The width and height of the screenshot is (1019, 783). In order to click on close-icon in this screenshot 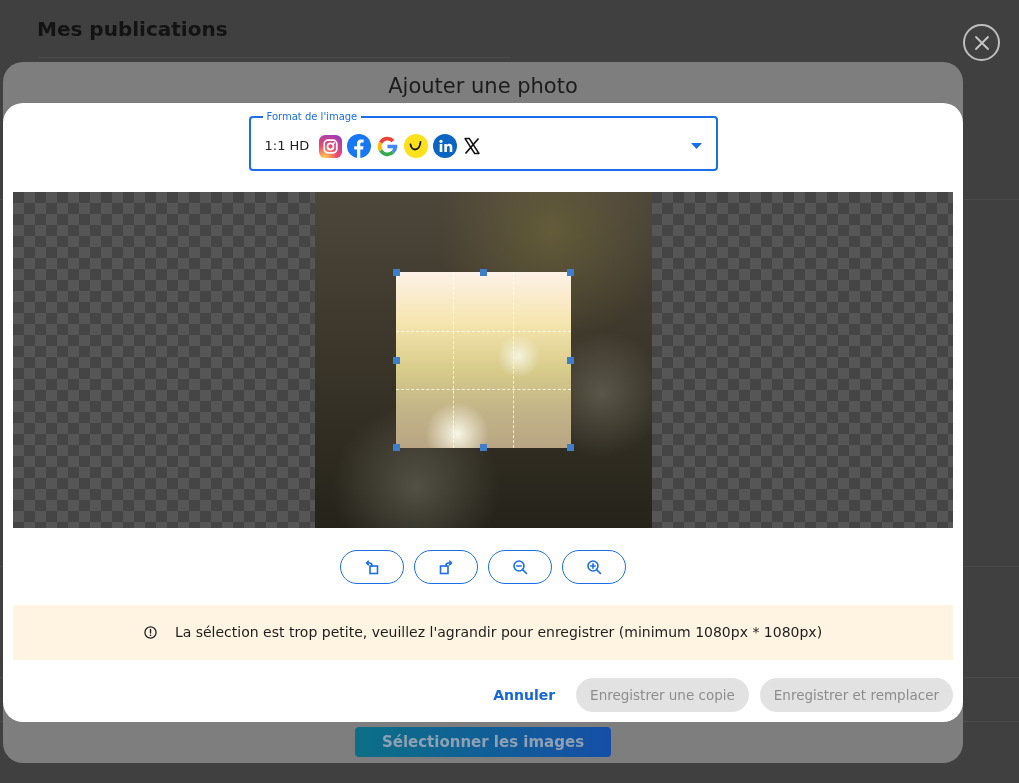, I will do `click(981, 42)`.